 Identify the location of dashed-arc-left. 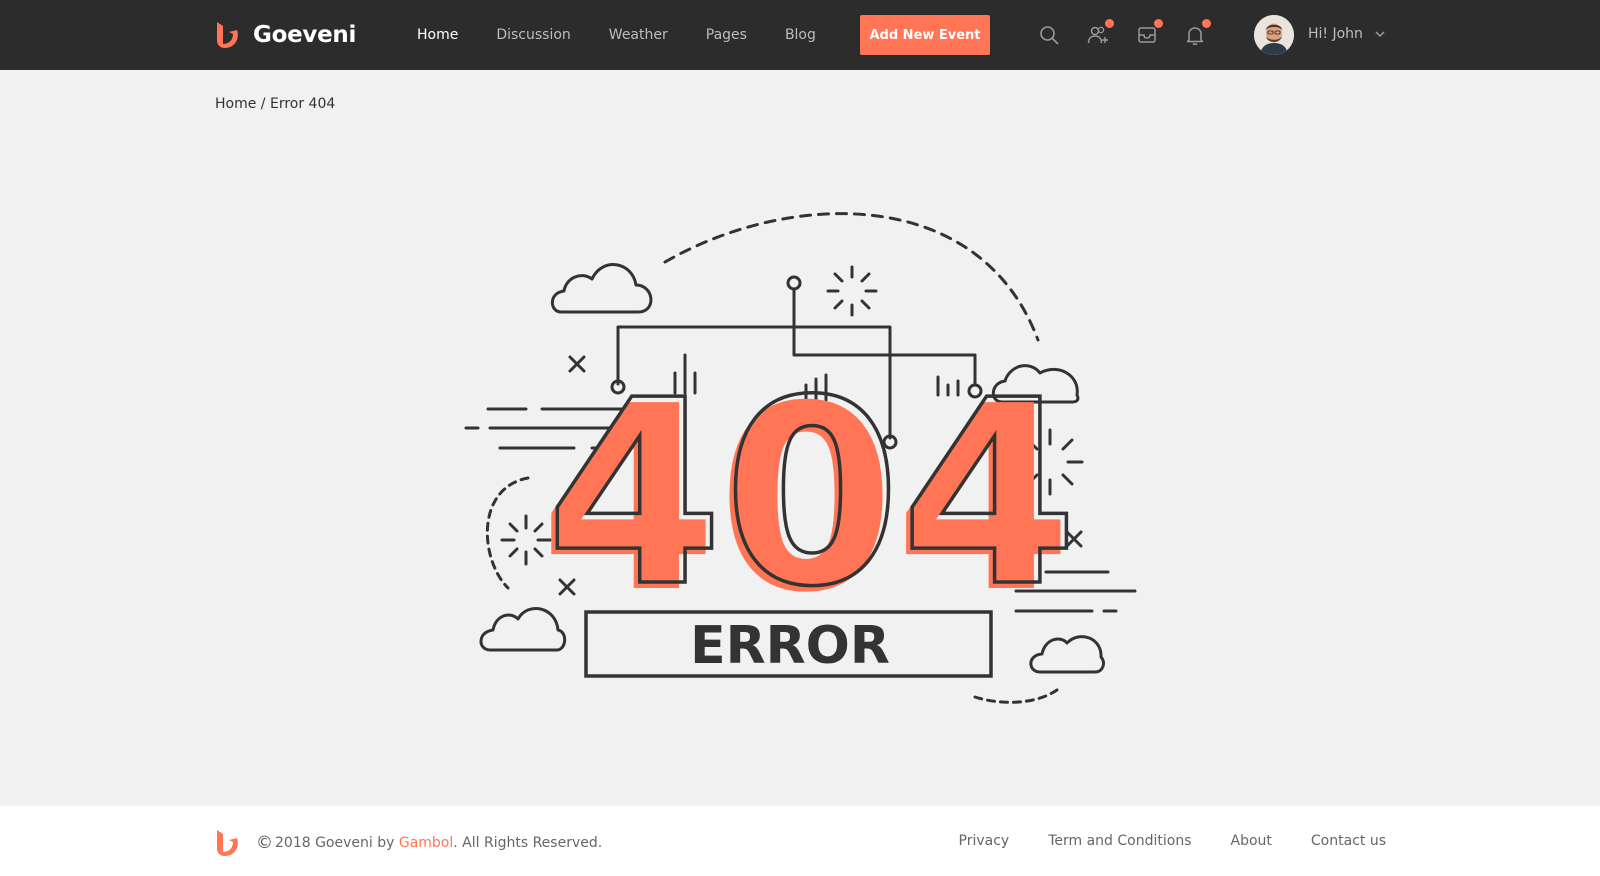
(507, 533).